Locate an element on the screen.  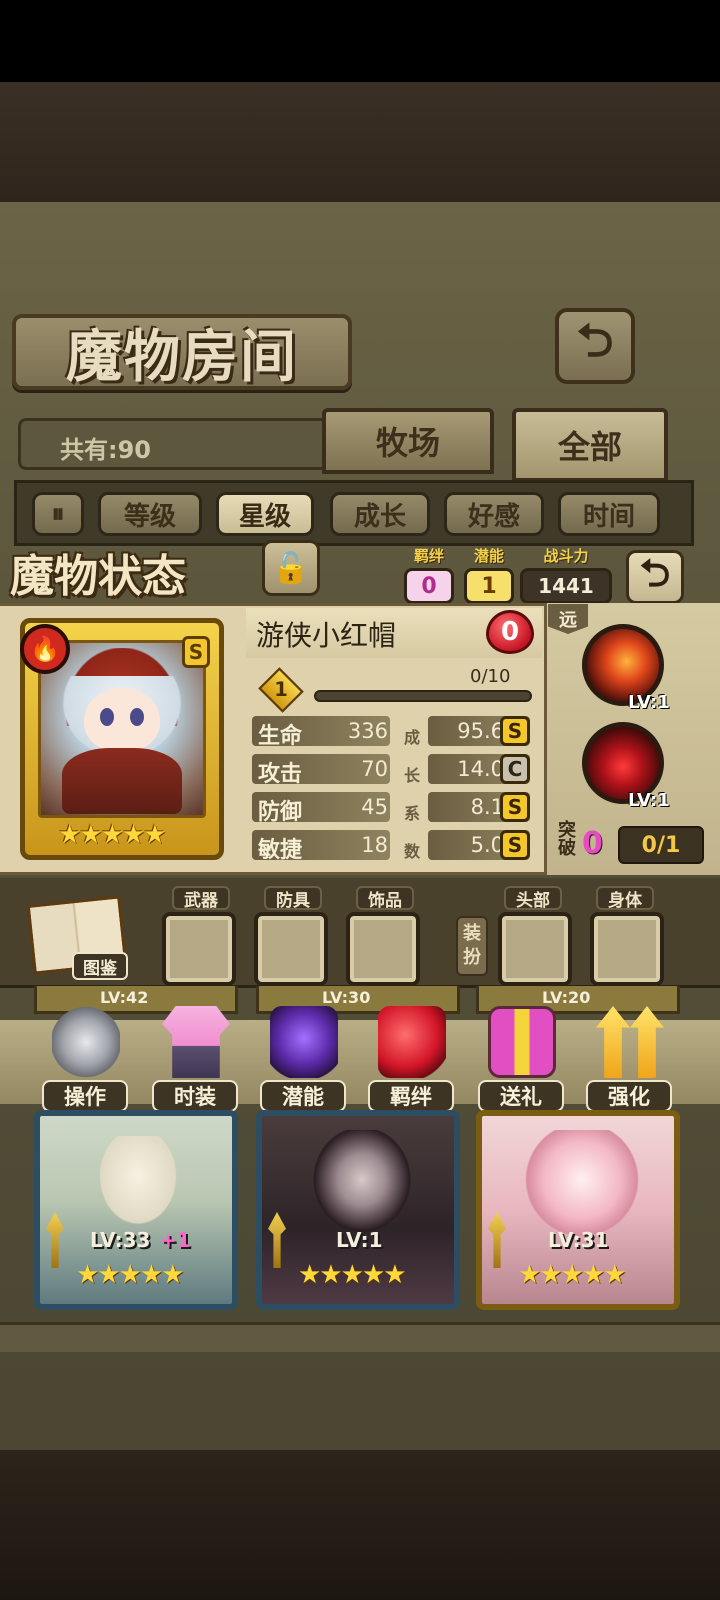
monster-card: LV:31 ★★★★★ is located at coordinates (578, 1210).